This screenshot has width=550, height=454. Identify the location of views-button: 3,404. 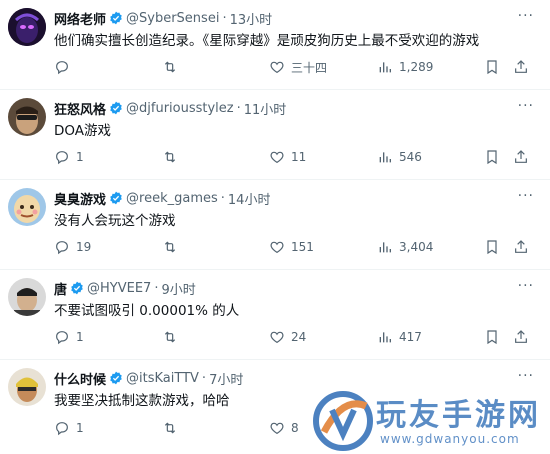
(405, 247).